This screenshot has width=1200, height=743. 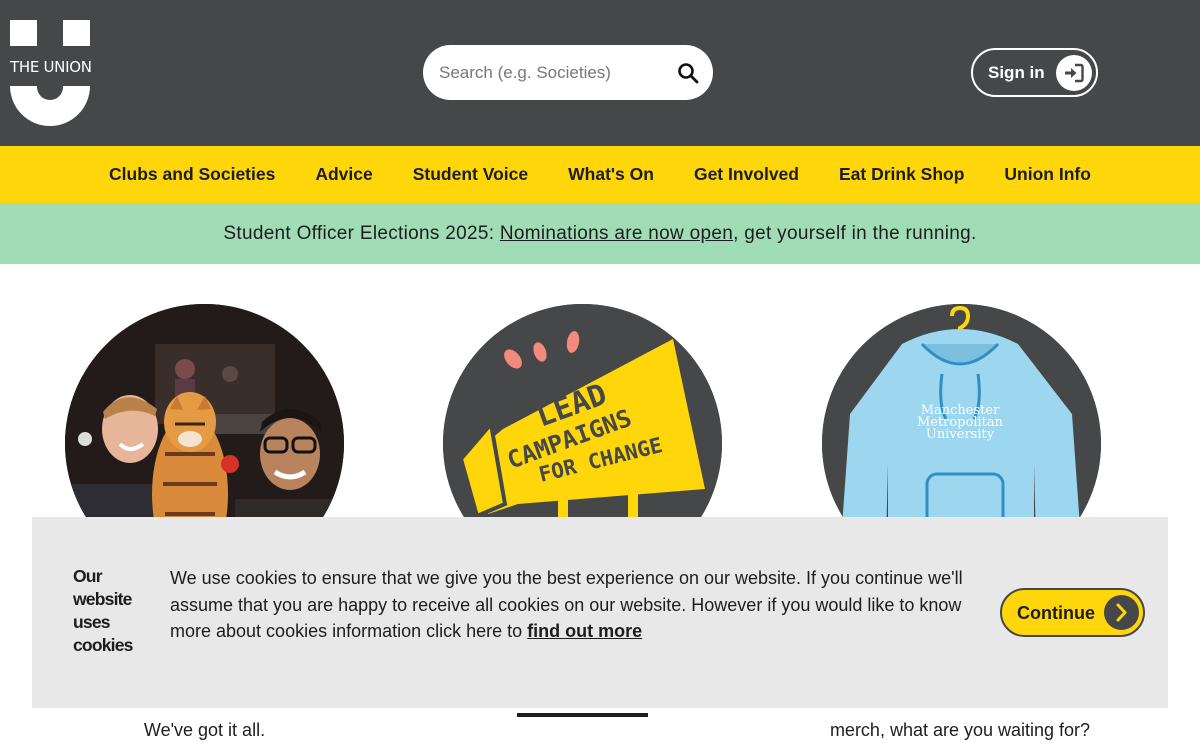 I want to click on cookie-continue-button: Continue, so click(x=1072, y=612).